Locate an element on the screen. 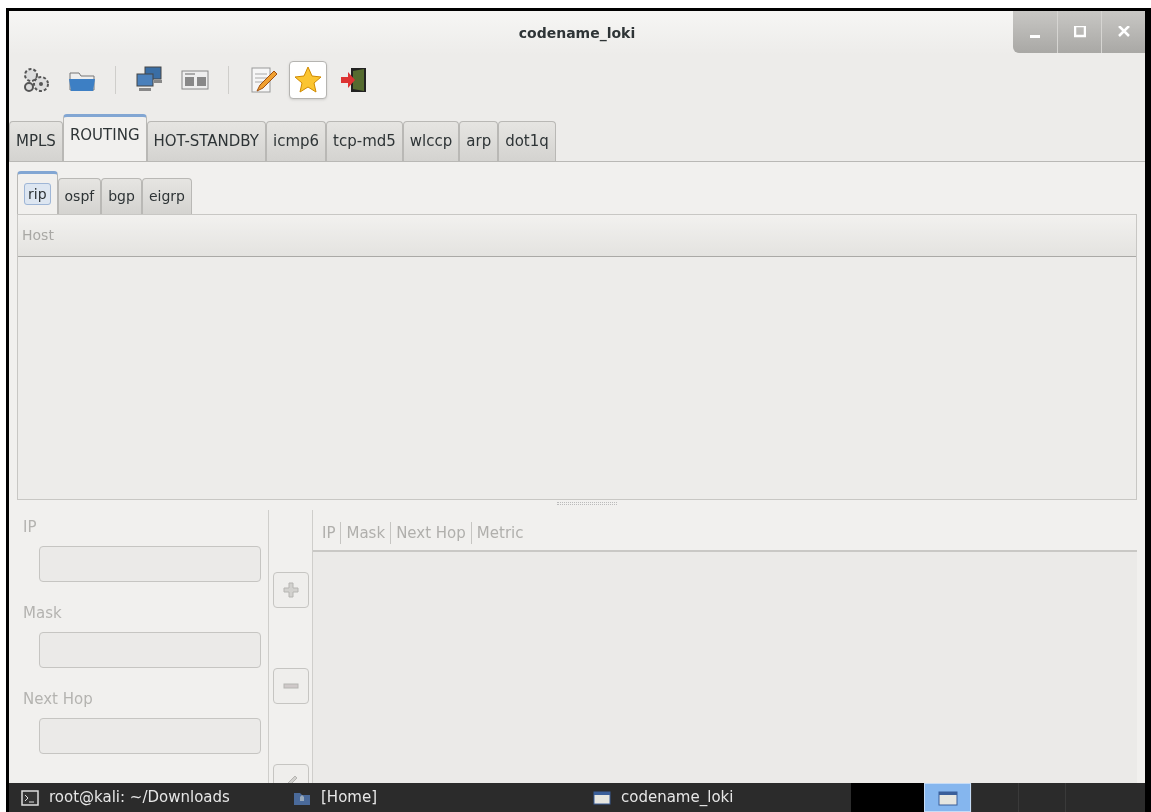 This screenshot has width=1151, height=812. terminal-icon is located at coordinates (30, 797).